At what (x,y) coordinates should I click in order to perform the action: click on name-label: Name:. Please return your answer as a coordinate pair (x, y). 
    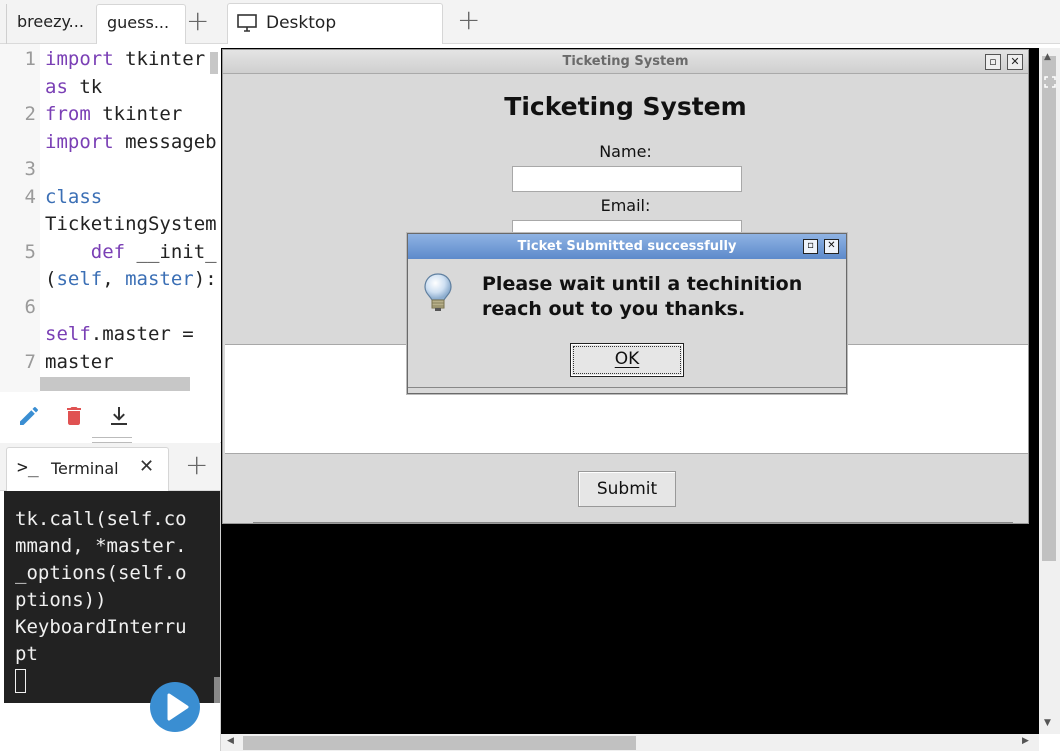
    Looking at the image, I should click on (625, 151).